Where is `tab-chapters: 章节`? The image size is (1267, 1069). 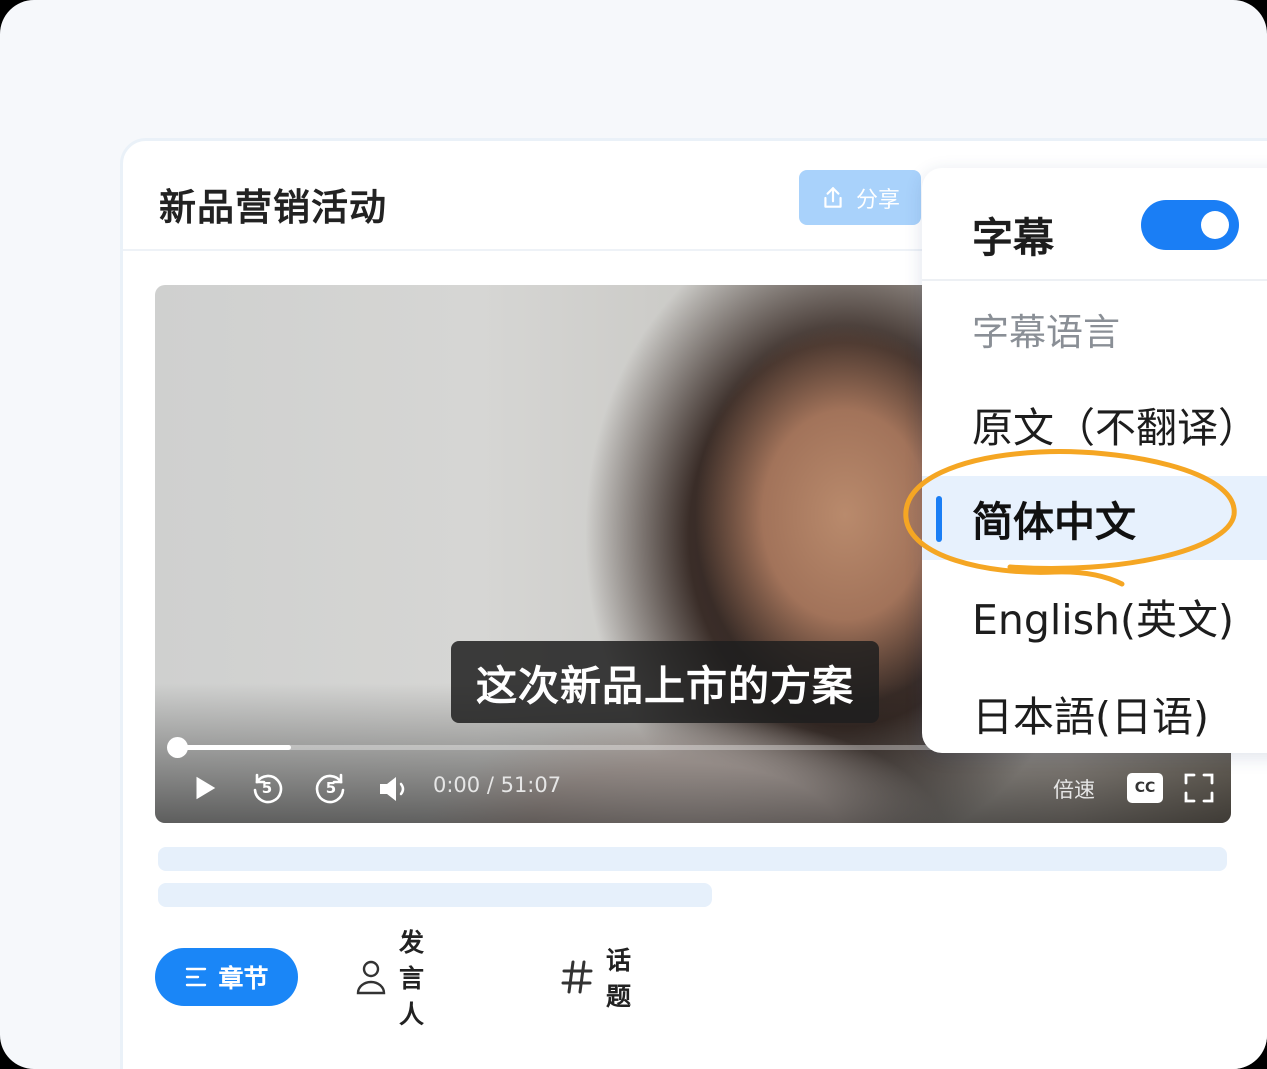 tab-chapters: 章节 is located at coordinates (226, 977).